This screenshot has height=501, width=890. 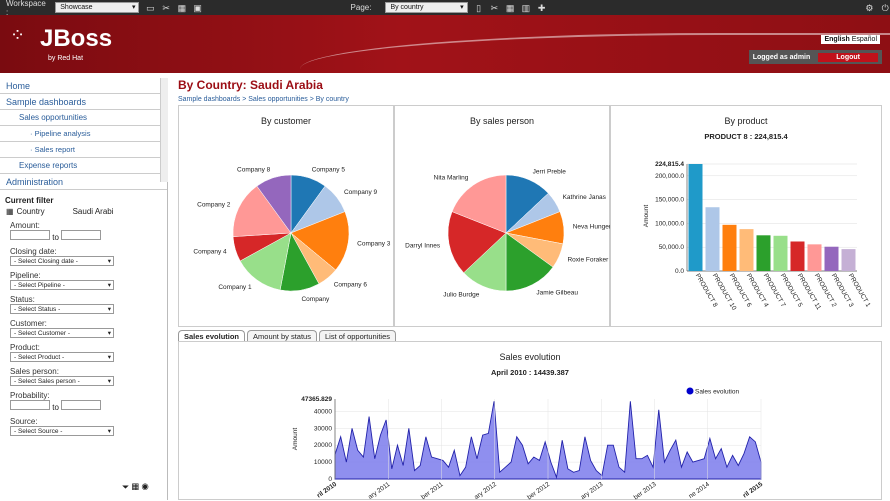 What do you see at coordinates (81, 405) in the screenshot?
I see `probability-to-input` at bounding box center [81, 405].